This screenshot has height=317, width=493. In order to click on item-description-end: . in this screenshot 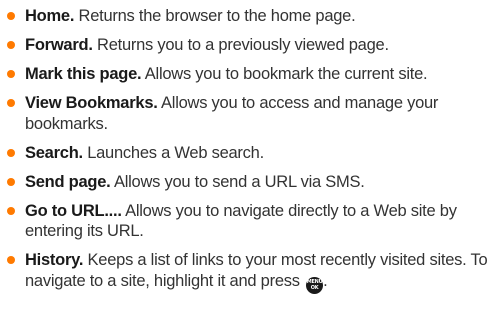, I will do `click(325, 280)`.